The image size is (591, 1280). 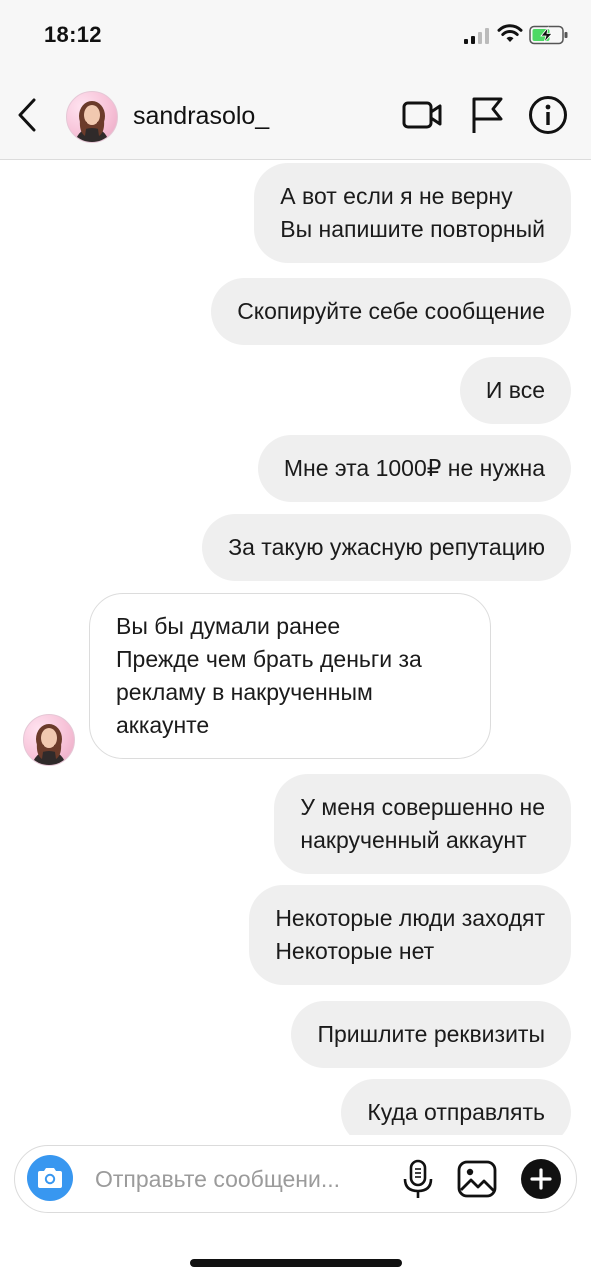 What do you see at coordinates (422, 807) in the screenshot?
I see `message-text-line: У меня совершенно не` at bounding box center [422, 807].